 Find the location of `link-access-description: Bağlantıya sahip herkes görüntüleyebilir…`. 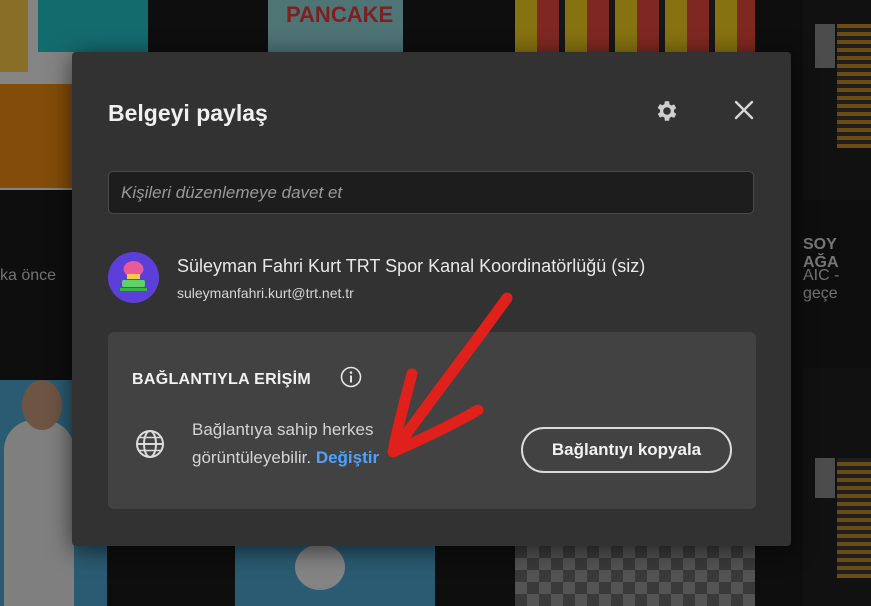

link-access-description: Bağlantıya sahip herkes görüntüleyebilir… is located at coordinates (302, 444).